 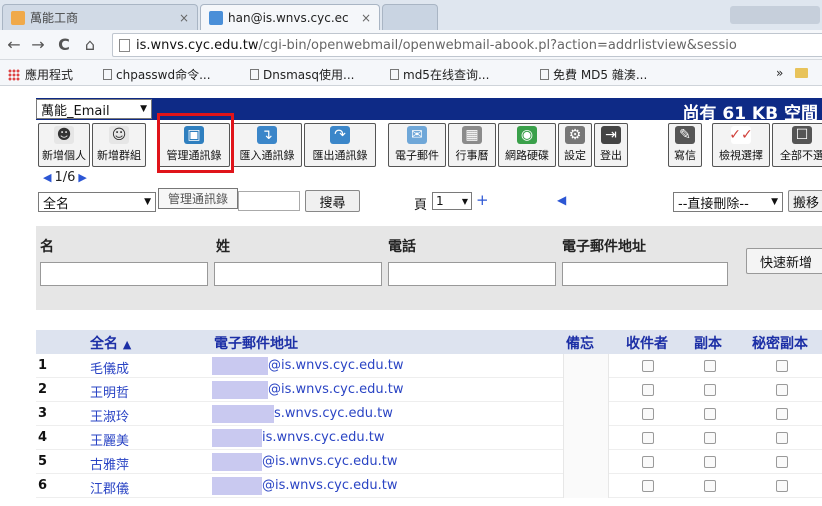 I want to click on contact-name-link: 王淑玲, so click(x=109, y=415).